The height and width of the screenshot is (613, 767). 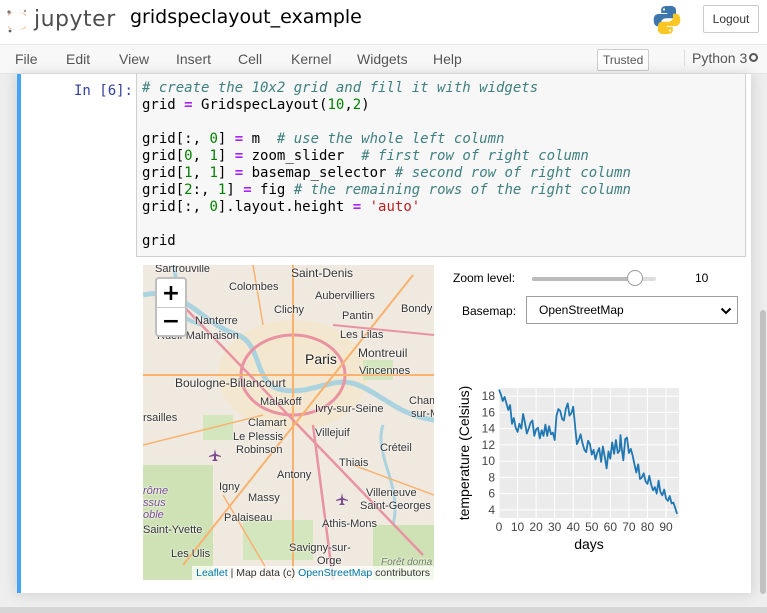 What do you see at coordinates (160, 418) in the screenshot?
I see `place-label: rsailles` at bounding box center [160, 418].